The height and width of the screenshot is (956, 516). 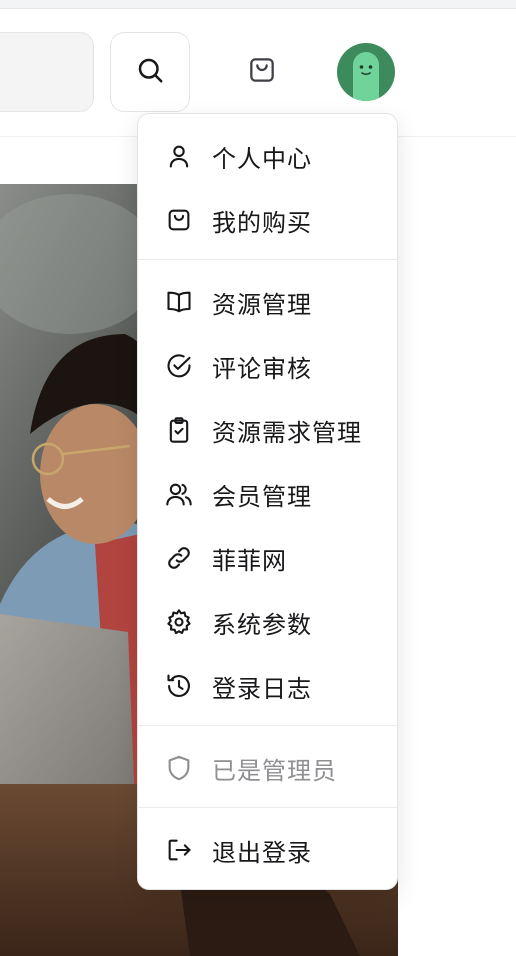 What do you see at coordinates (287, 432) in the screenshot?
I see `menu-item-label: 资源需求管理` at bounding box center [287, 432].